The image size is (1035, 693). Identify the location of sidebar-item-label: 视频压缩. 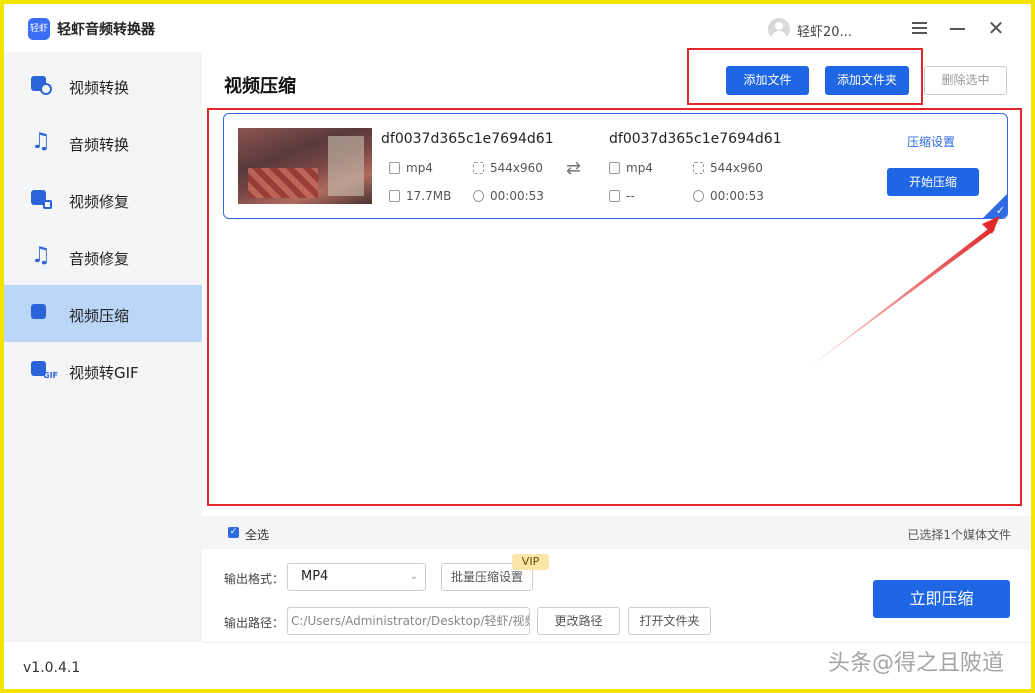
(99, 316).